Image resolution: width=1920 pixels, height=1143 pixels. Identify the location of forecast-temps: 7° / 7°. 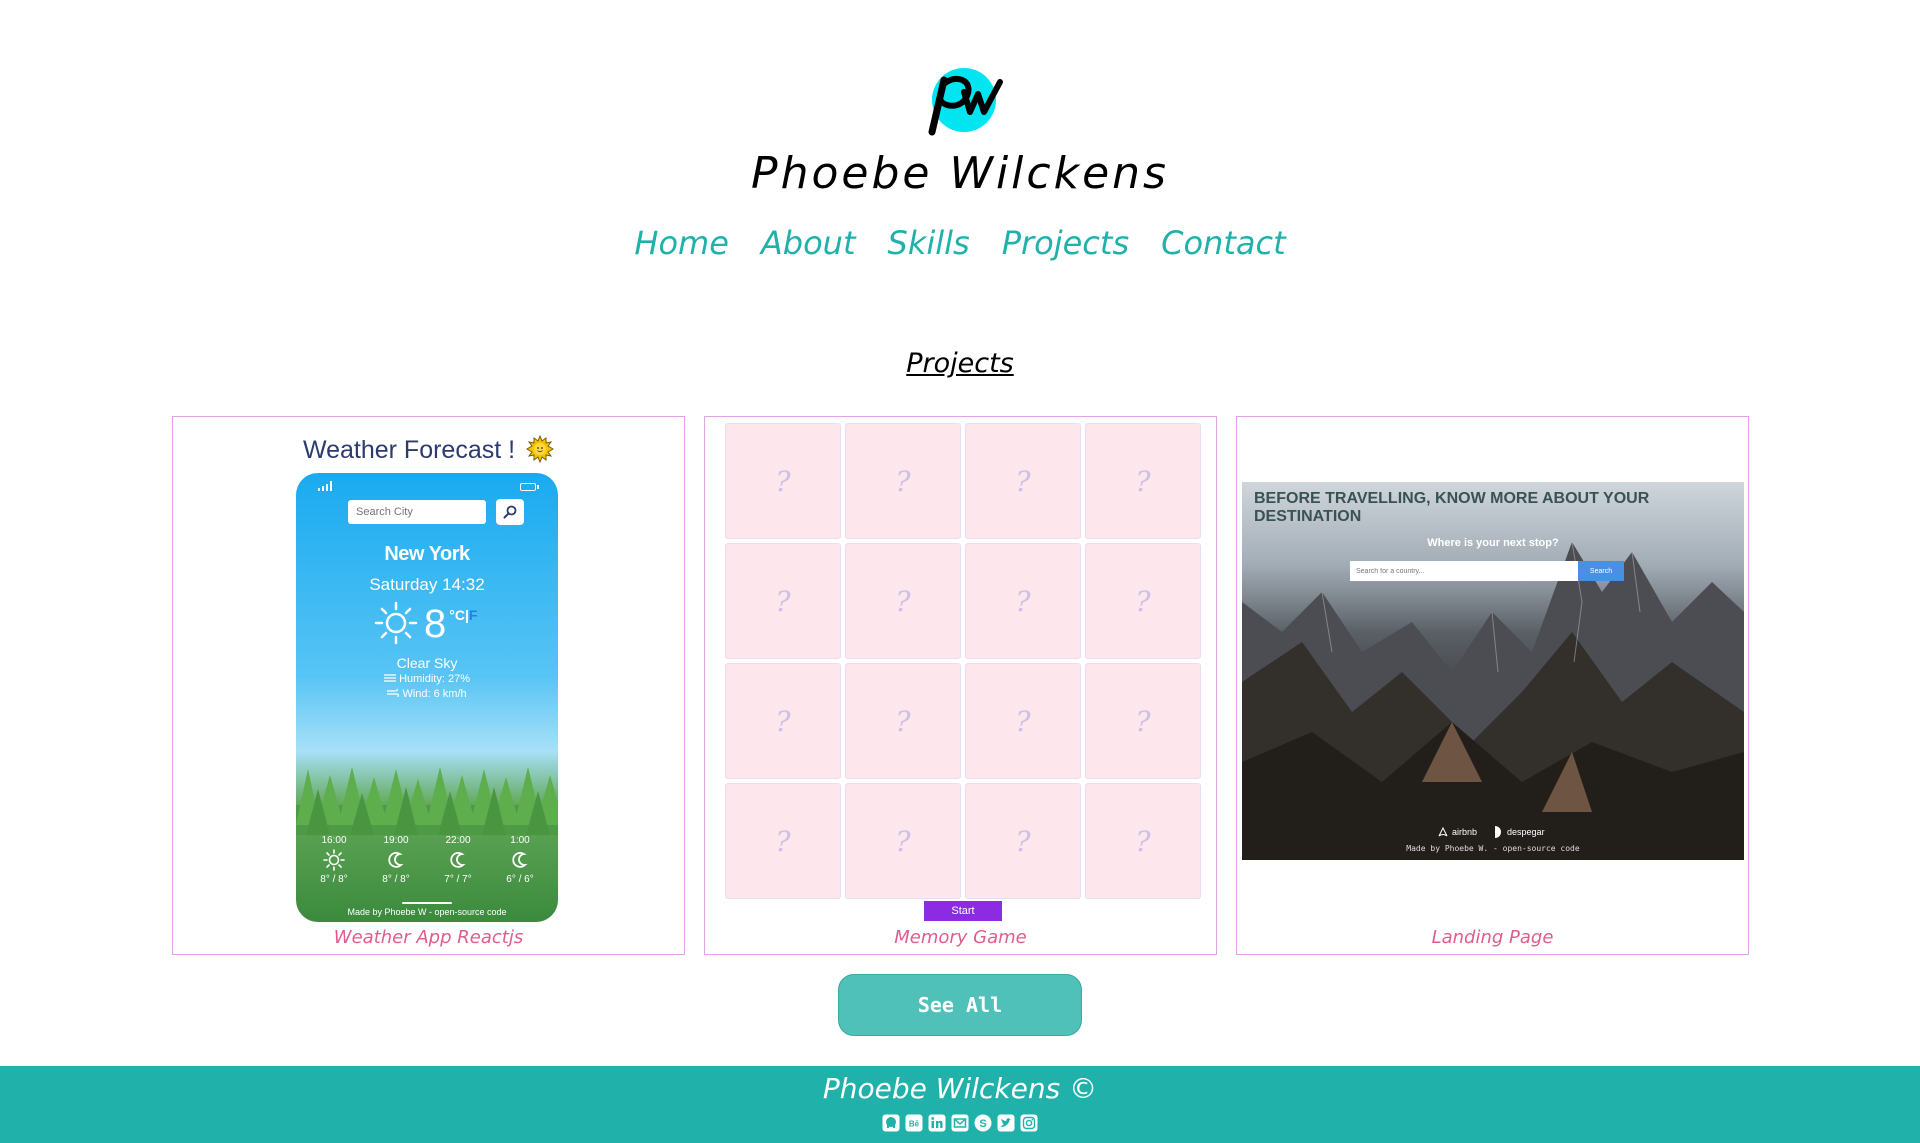
(458, 879).